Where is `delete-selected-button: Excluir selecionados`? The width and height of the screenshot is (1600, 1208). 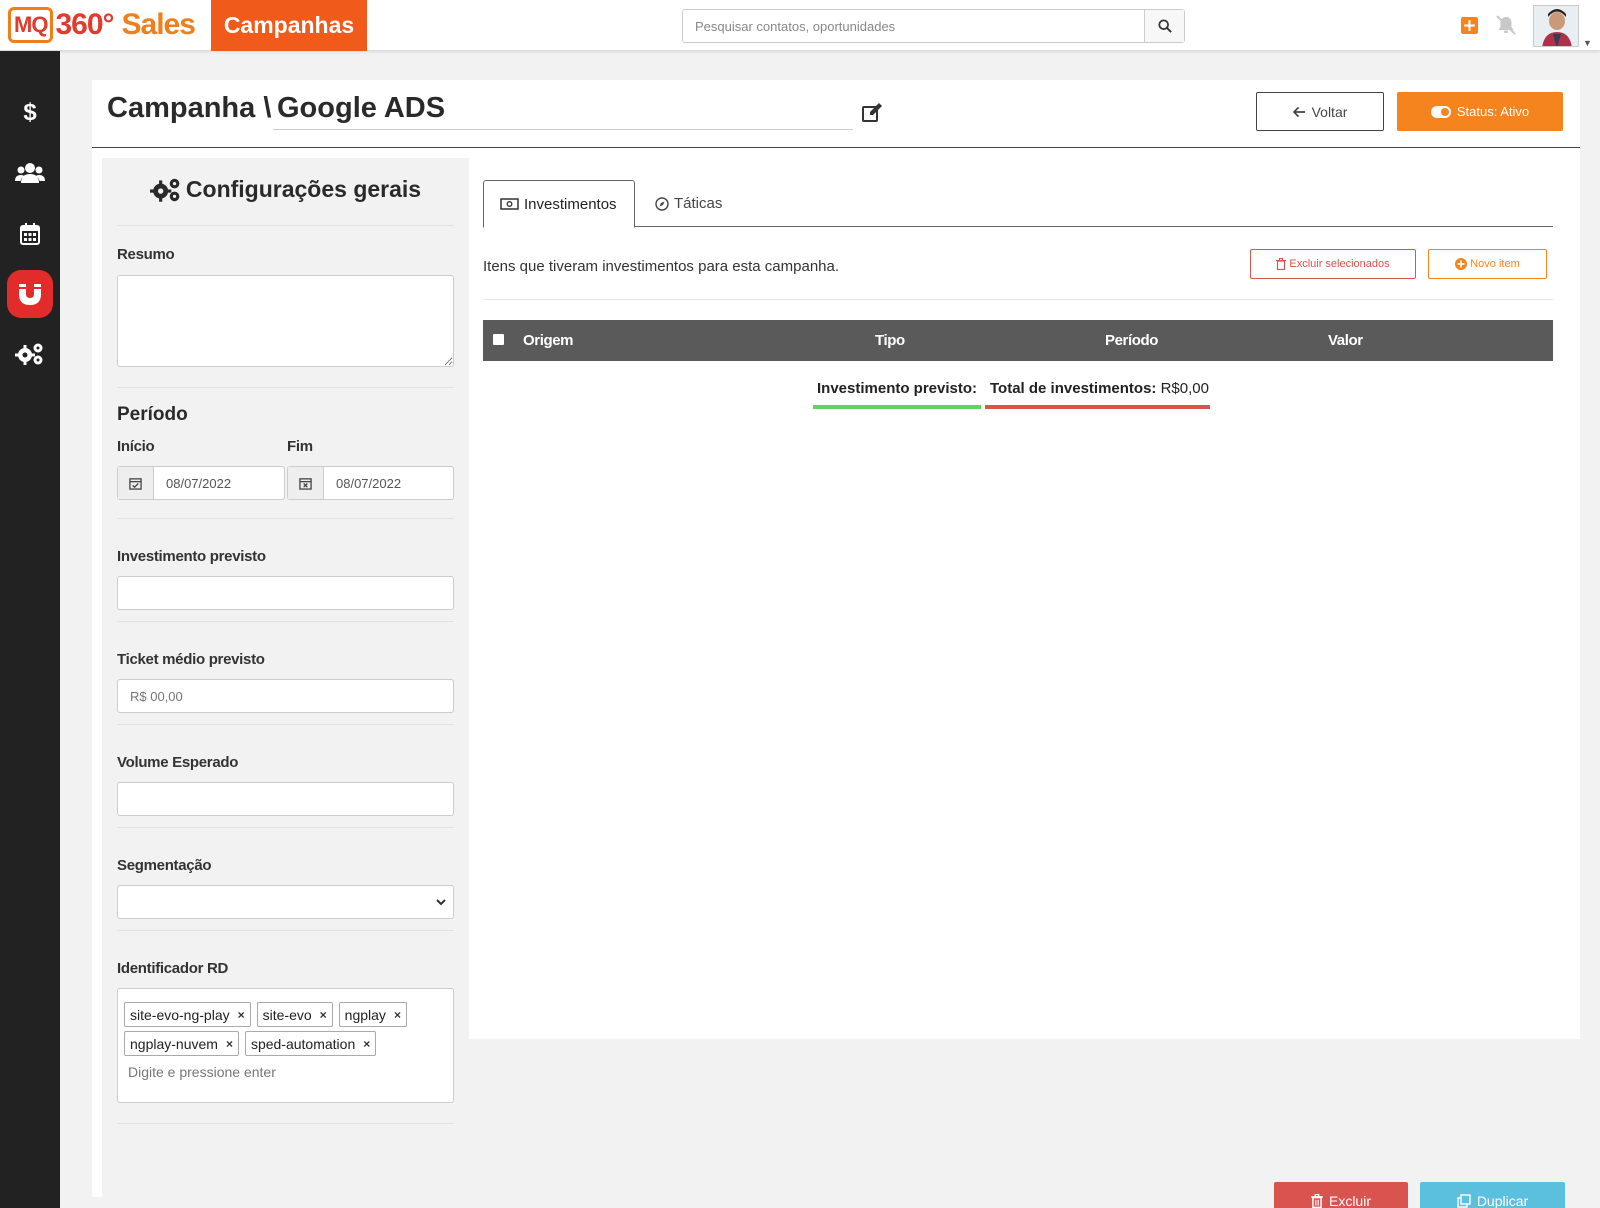
delete-selected-button: Excluir selecionados is located at coordinates (1333, 264).